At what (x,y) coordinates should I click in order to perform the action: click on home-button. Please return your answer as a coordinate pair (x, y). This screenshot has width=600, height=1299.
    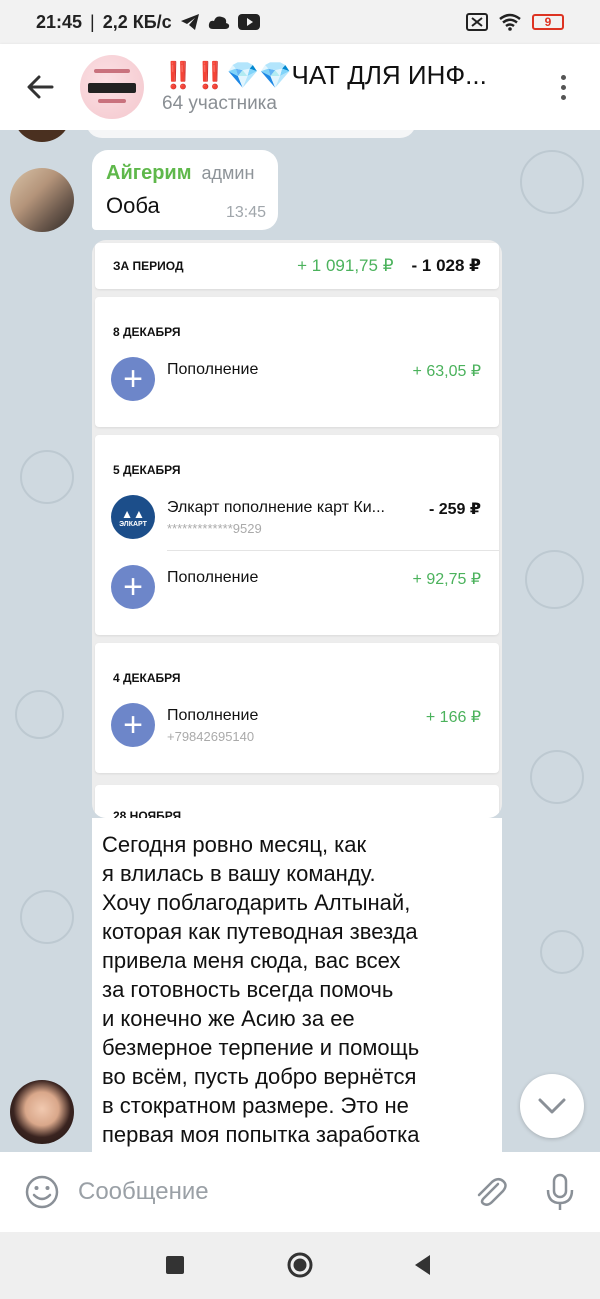
    Looking at the image, I should click on (300, 1265).